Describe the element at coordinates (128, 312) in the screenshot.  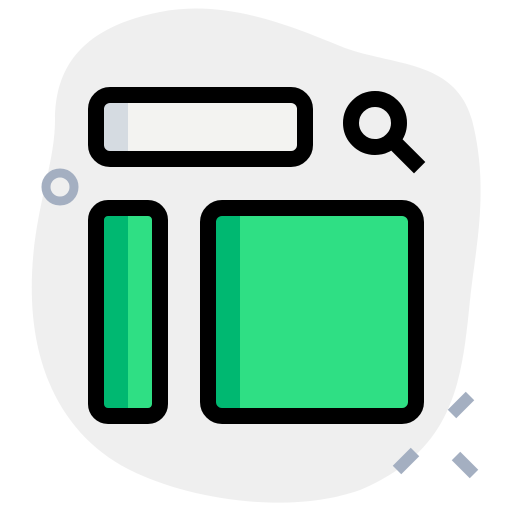
I see `sidebar-panel` at that location.